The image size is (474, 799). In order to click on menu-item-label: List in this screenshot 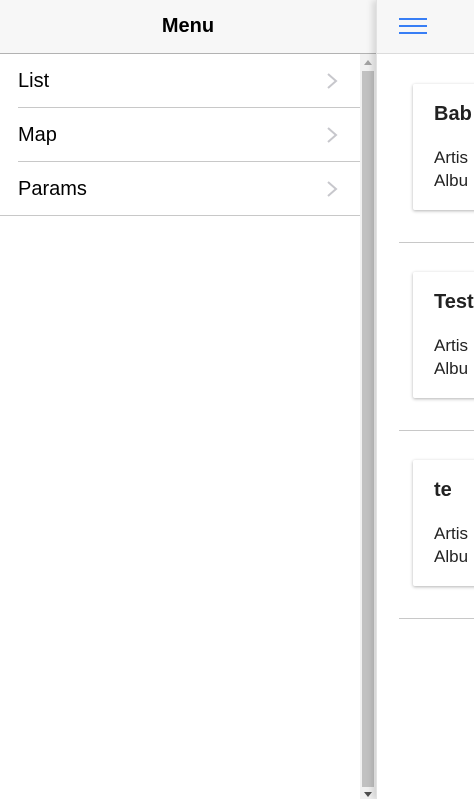, I will do `click(34, 80)`.